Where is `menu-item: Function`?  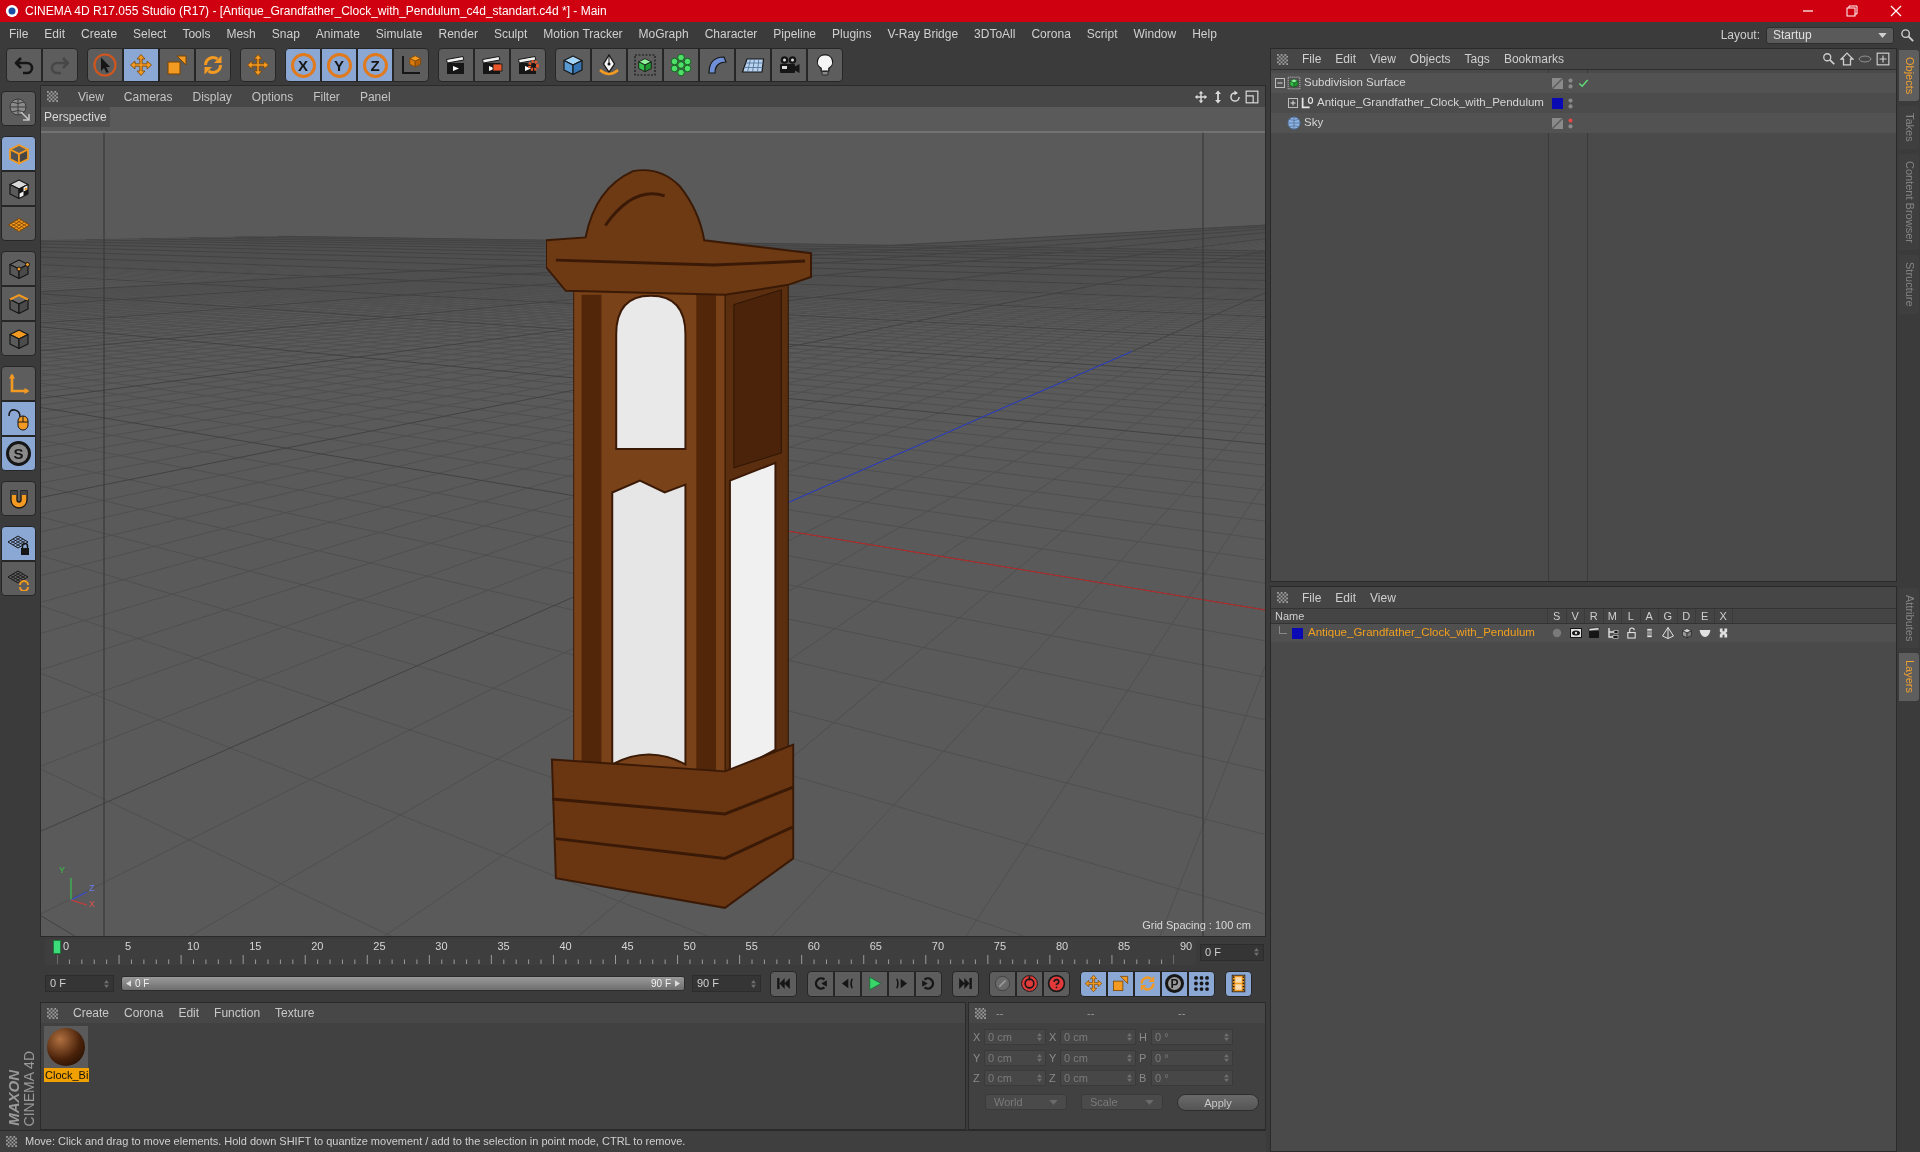 menu-item: Function is located at coordinates (237, 1013).